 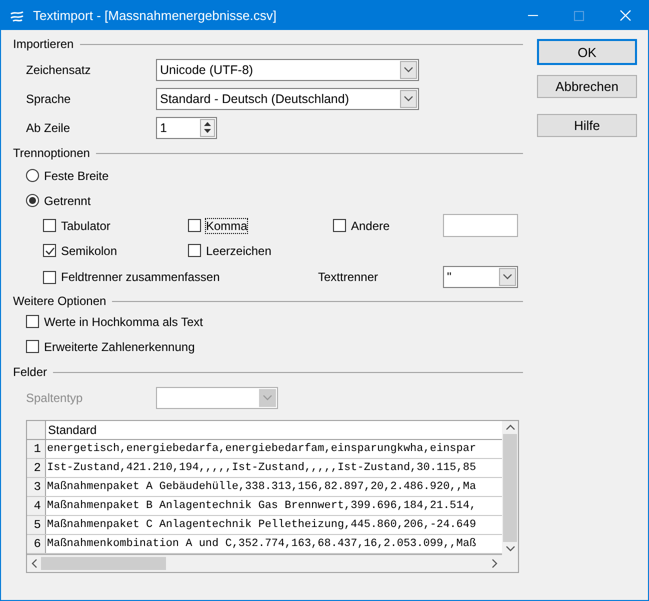 What do you see at coordinates (55, 397) in the screenshot?
I see `field-label: Spaltentyp` at bounding box center [55, 397].